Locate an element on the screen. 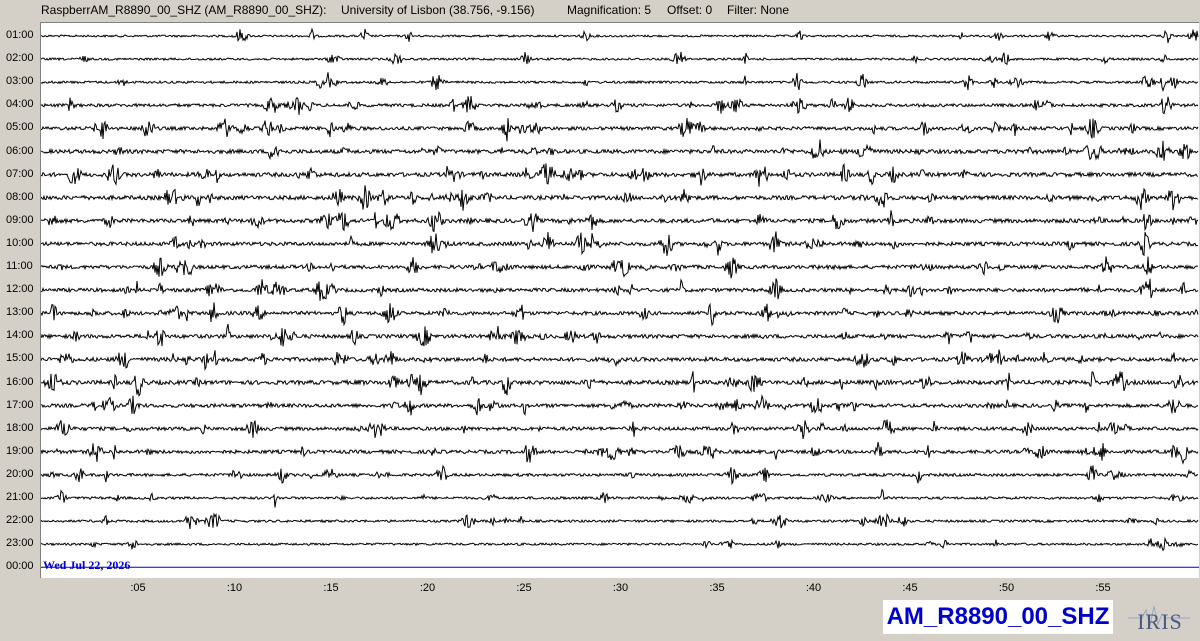 The height and width of the screenshot is (641, 1200). offset-readout: Offset: 0 is located at coordinates (690, 10).